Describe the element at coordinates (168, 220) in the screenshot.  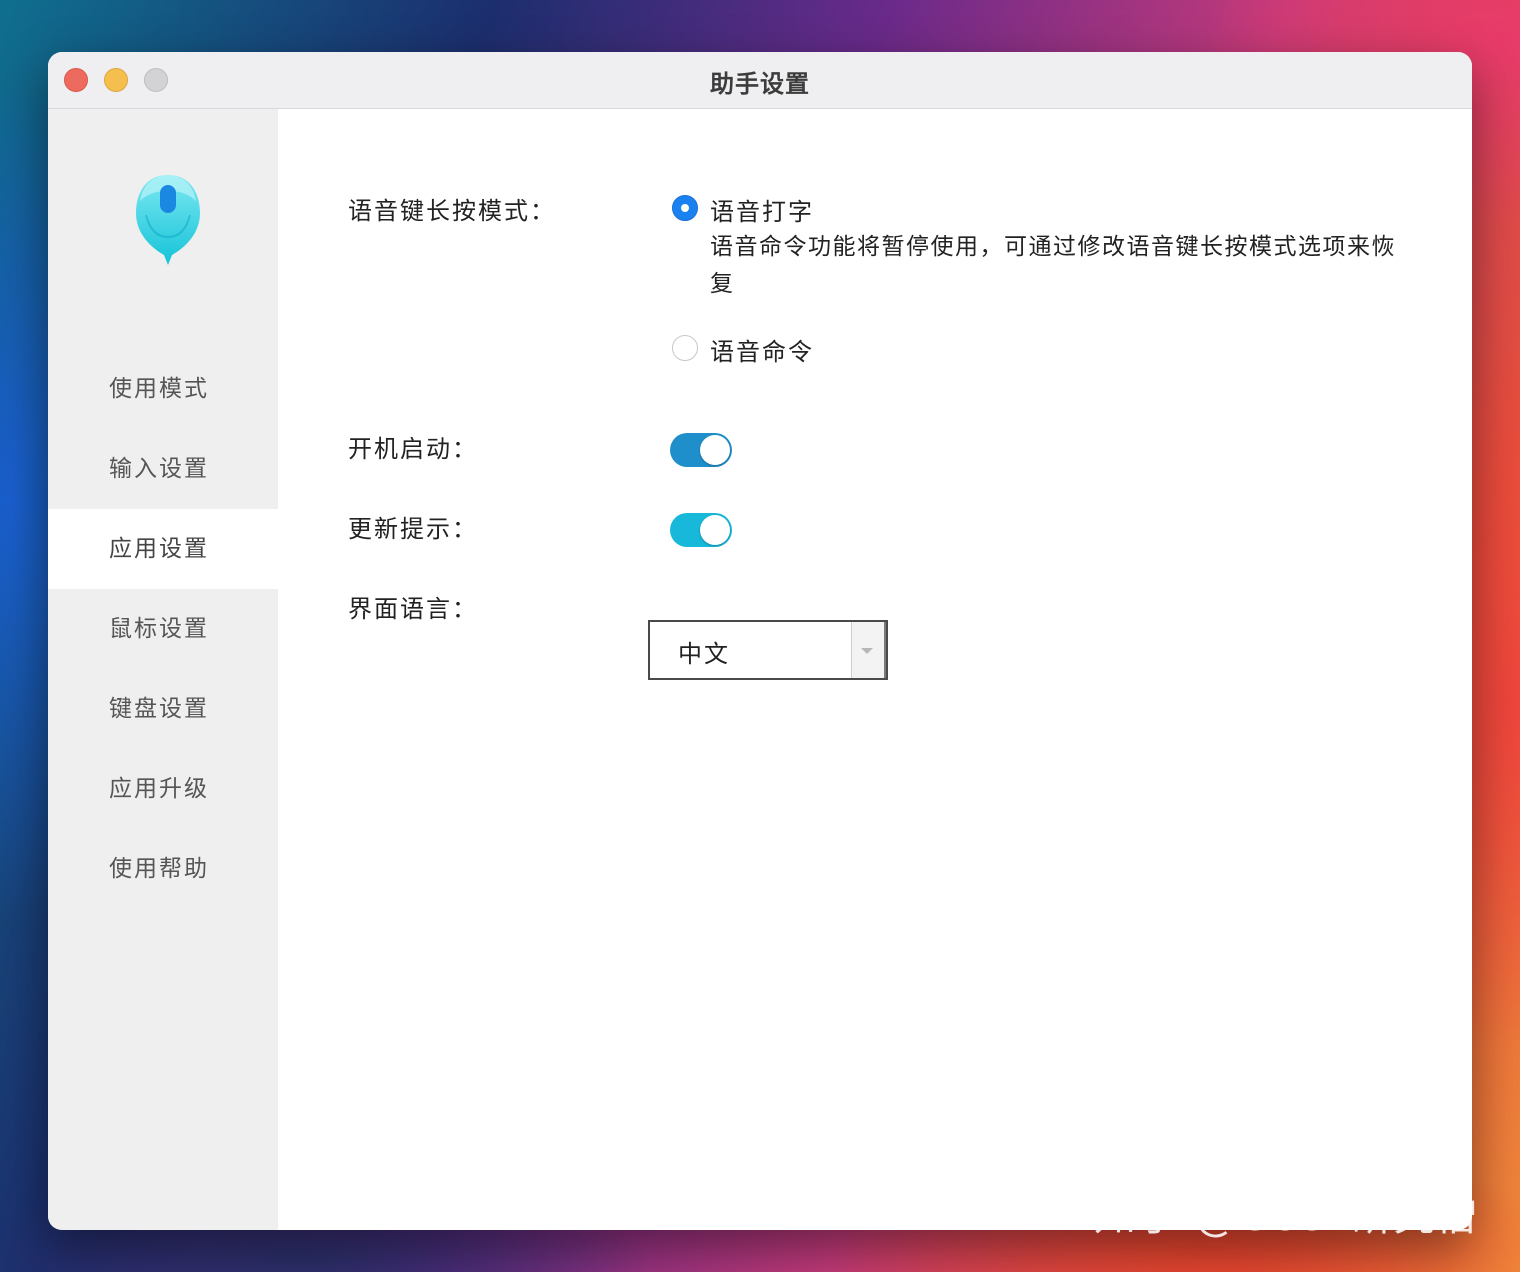
I see `app-logo-icon` at that location.